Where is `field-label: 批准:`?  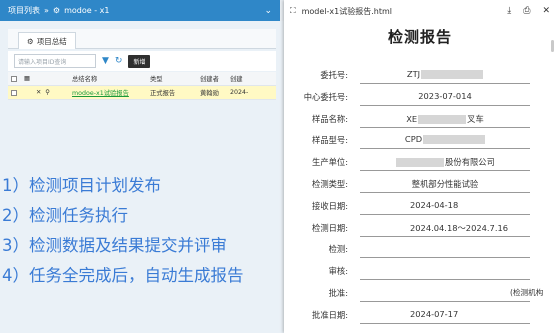
field-label: 批准: is located at coordinates (338, 292).